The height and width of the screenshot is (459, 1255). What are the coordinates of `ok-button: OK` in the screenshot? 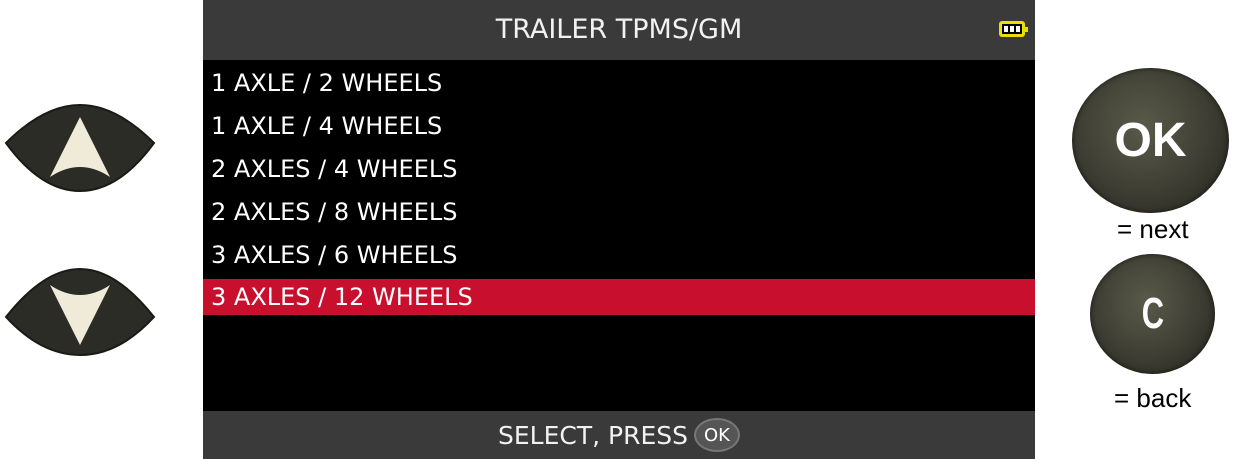 It's located at (1150, 140).